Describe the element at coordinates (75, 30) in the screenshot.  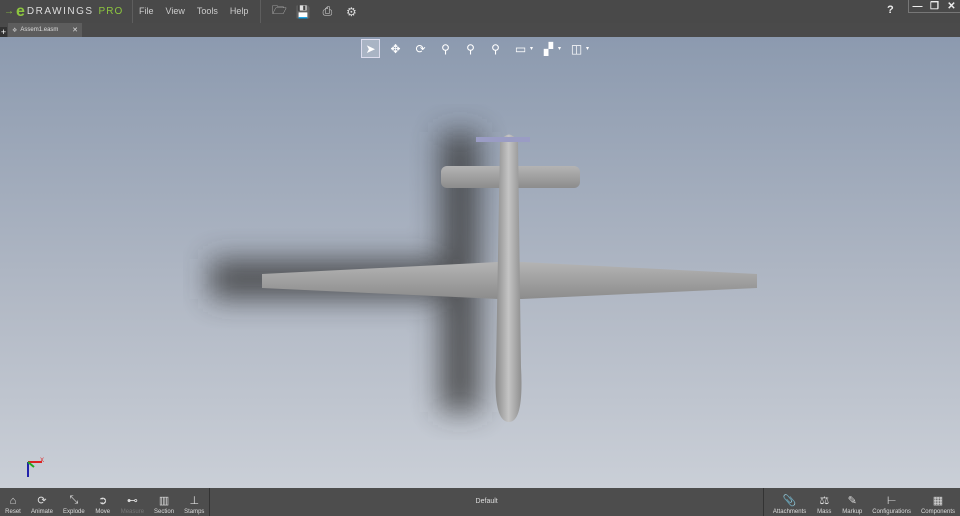
I see `close-tab-button: ✕` at that location.